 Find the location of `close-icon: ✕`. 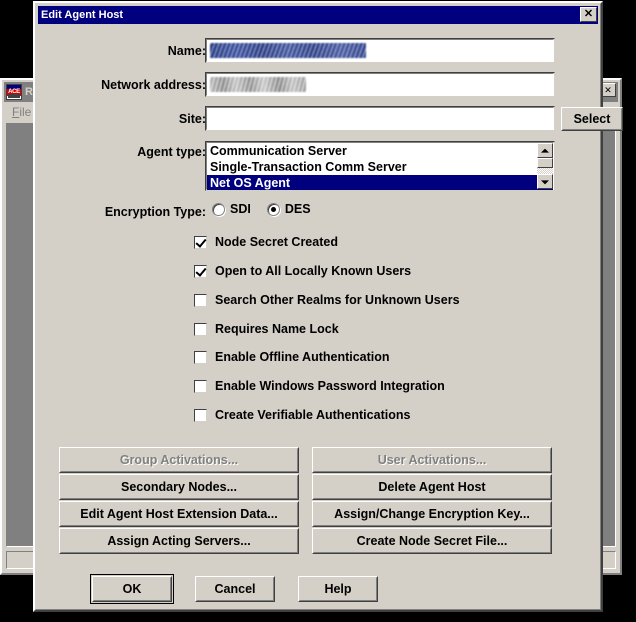

close-icon: ✕ is located at coordinates (608, 90).